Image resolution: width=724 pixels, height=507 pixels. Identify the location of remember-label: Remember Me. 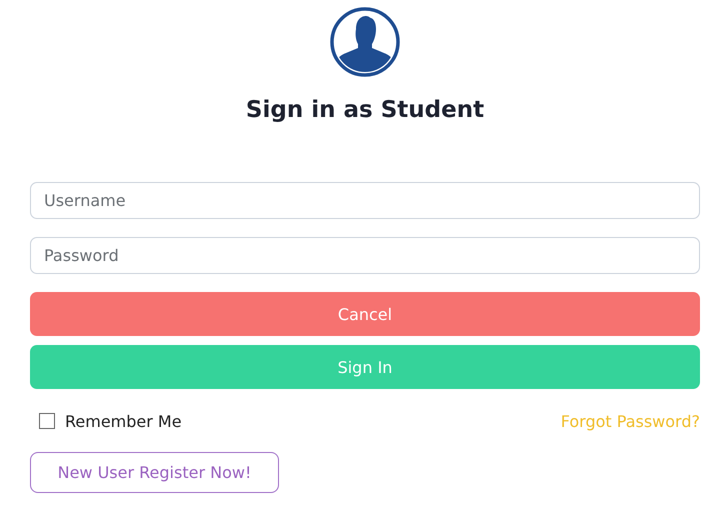
(123, 421).